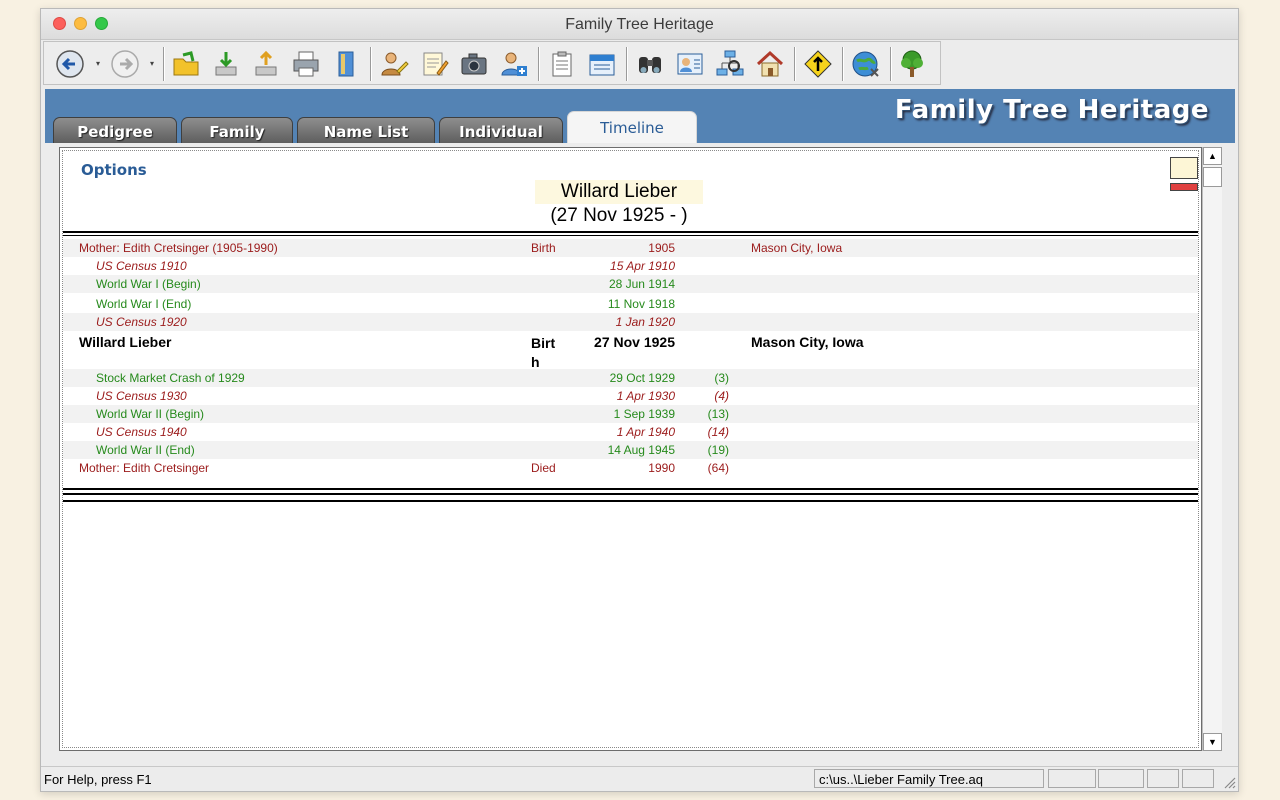 The height and width of the screenshot is (800, 1280). What do you see at coordinates (1184, 187) in the screenshot?
I see `legend-color-bar` at bounding box center [1184, 187].